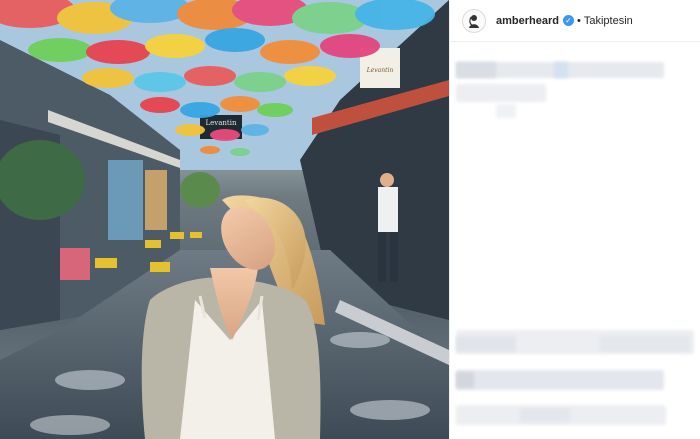 The width and height of the screenshot is (700, 439). I want to click on profile-avatar-icon, so click(474, 20).